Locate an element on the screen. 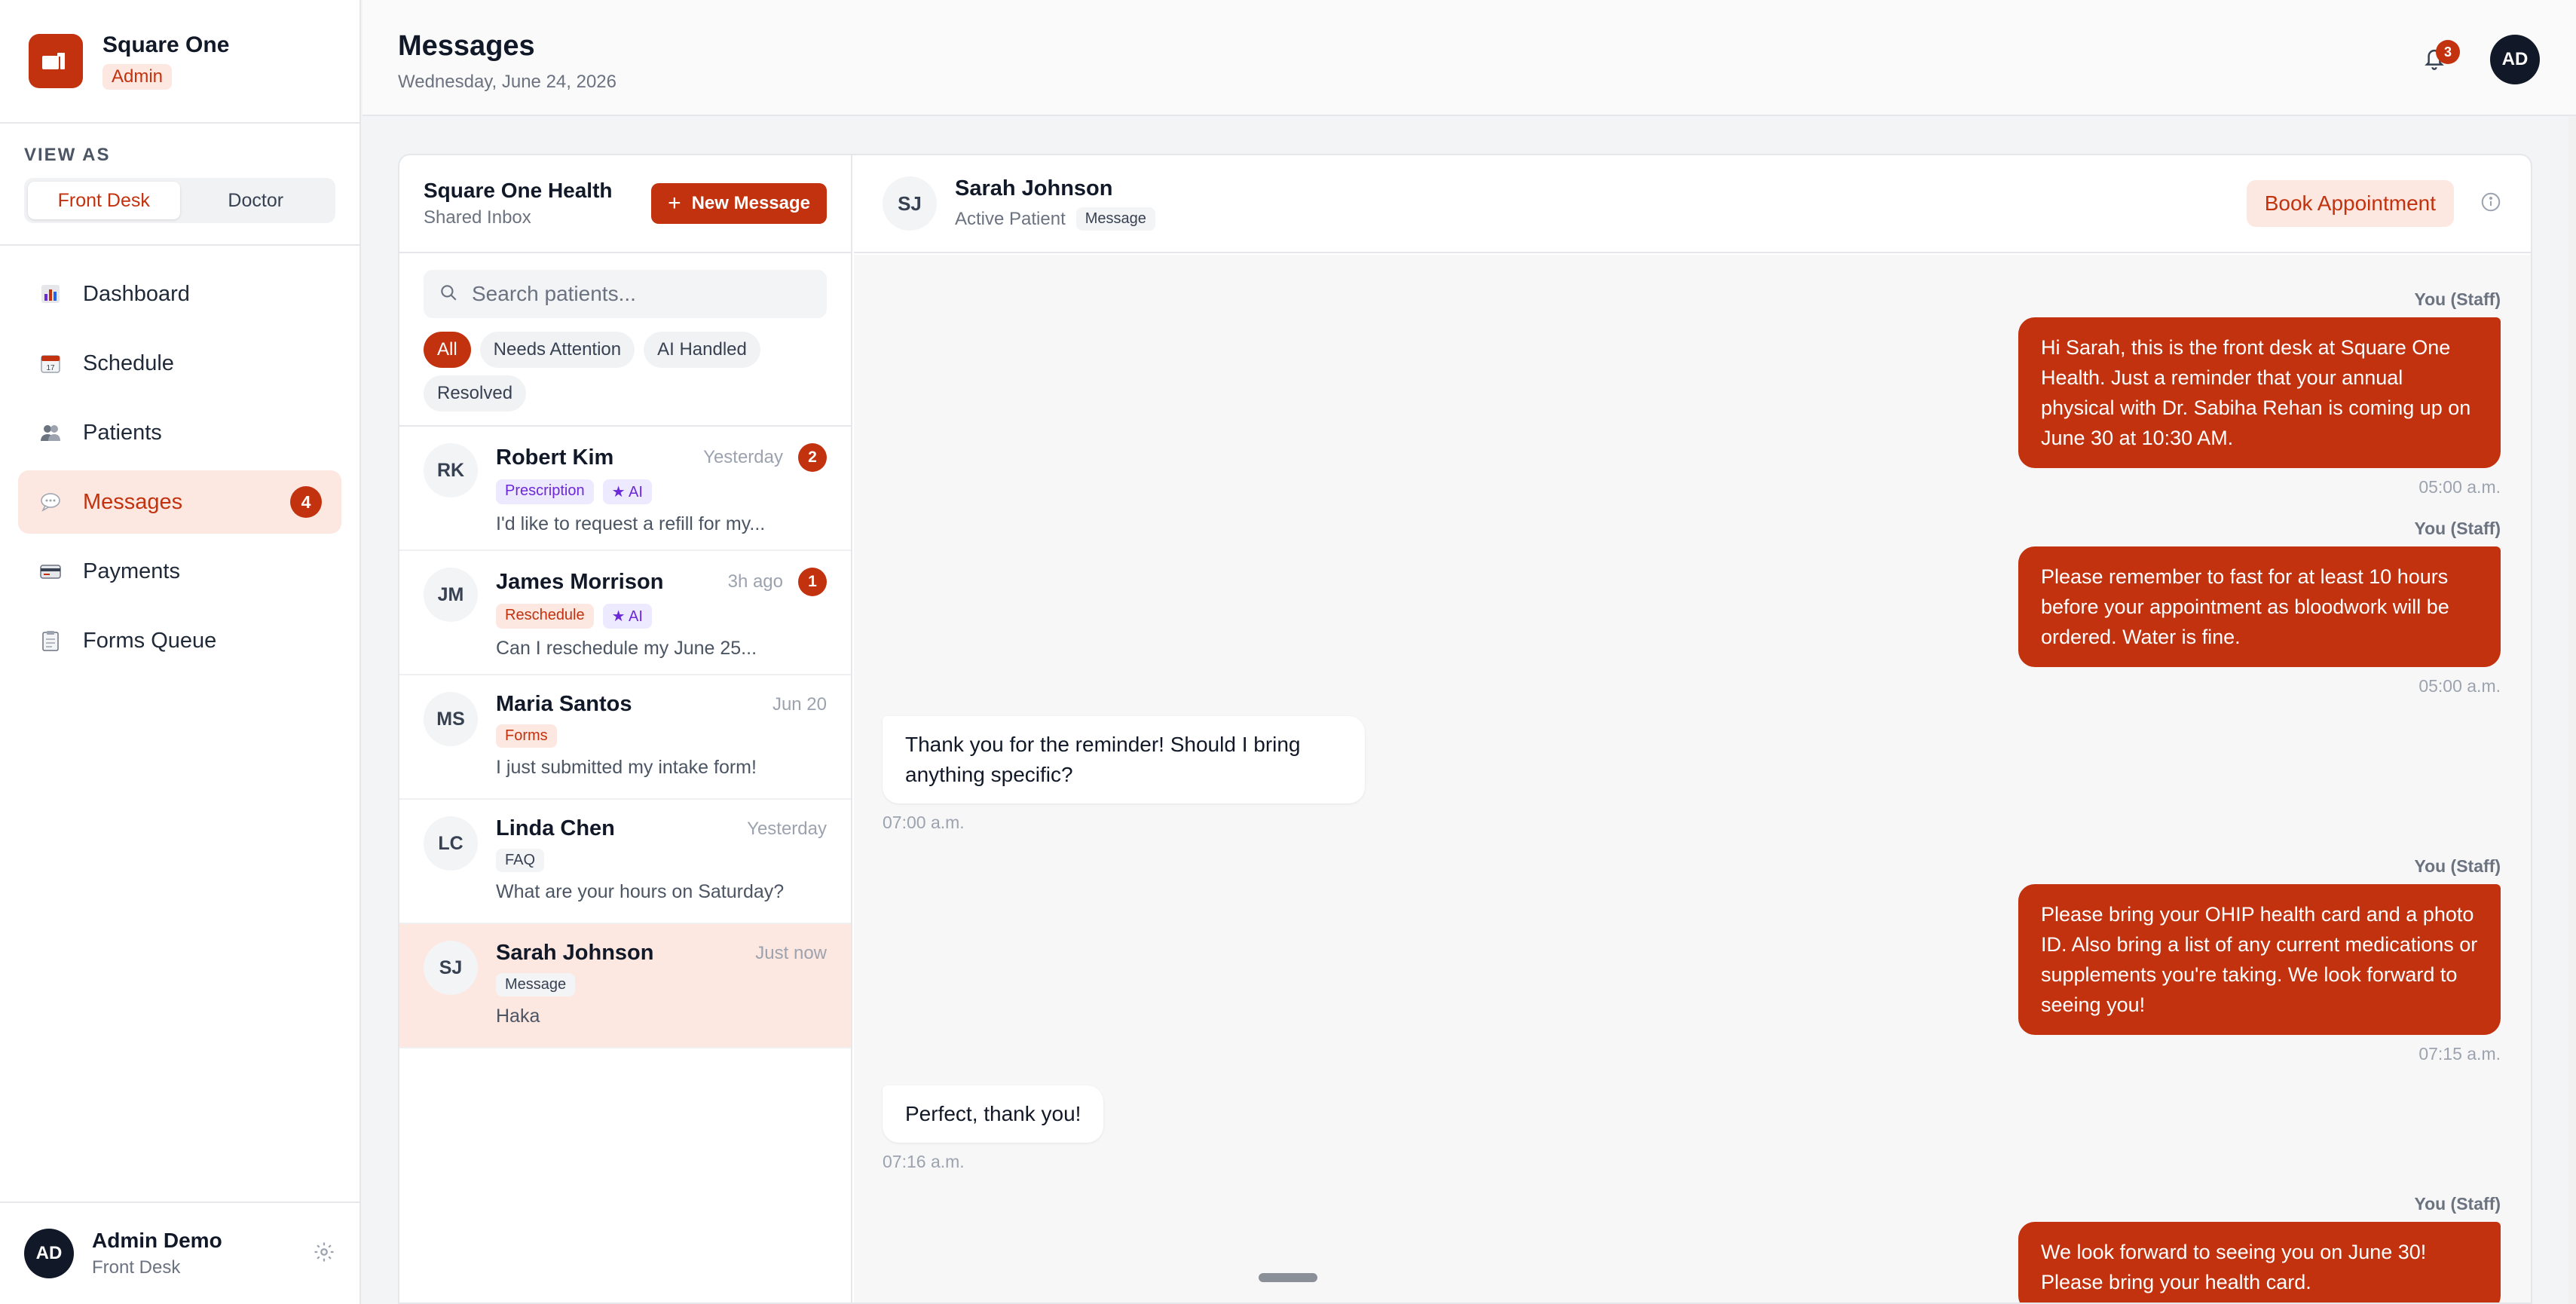  conversation-preview: Haka is located at coordinates (518, 1016).